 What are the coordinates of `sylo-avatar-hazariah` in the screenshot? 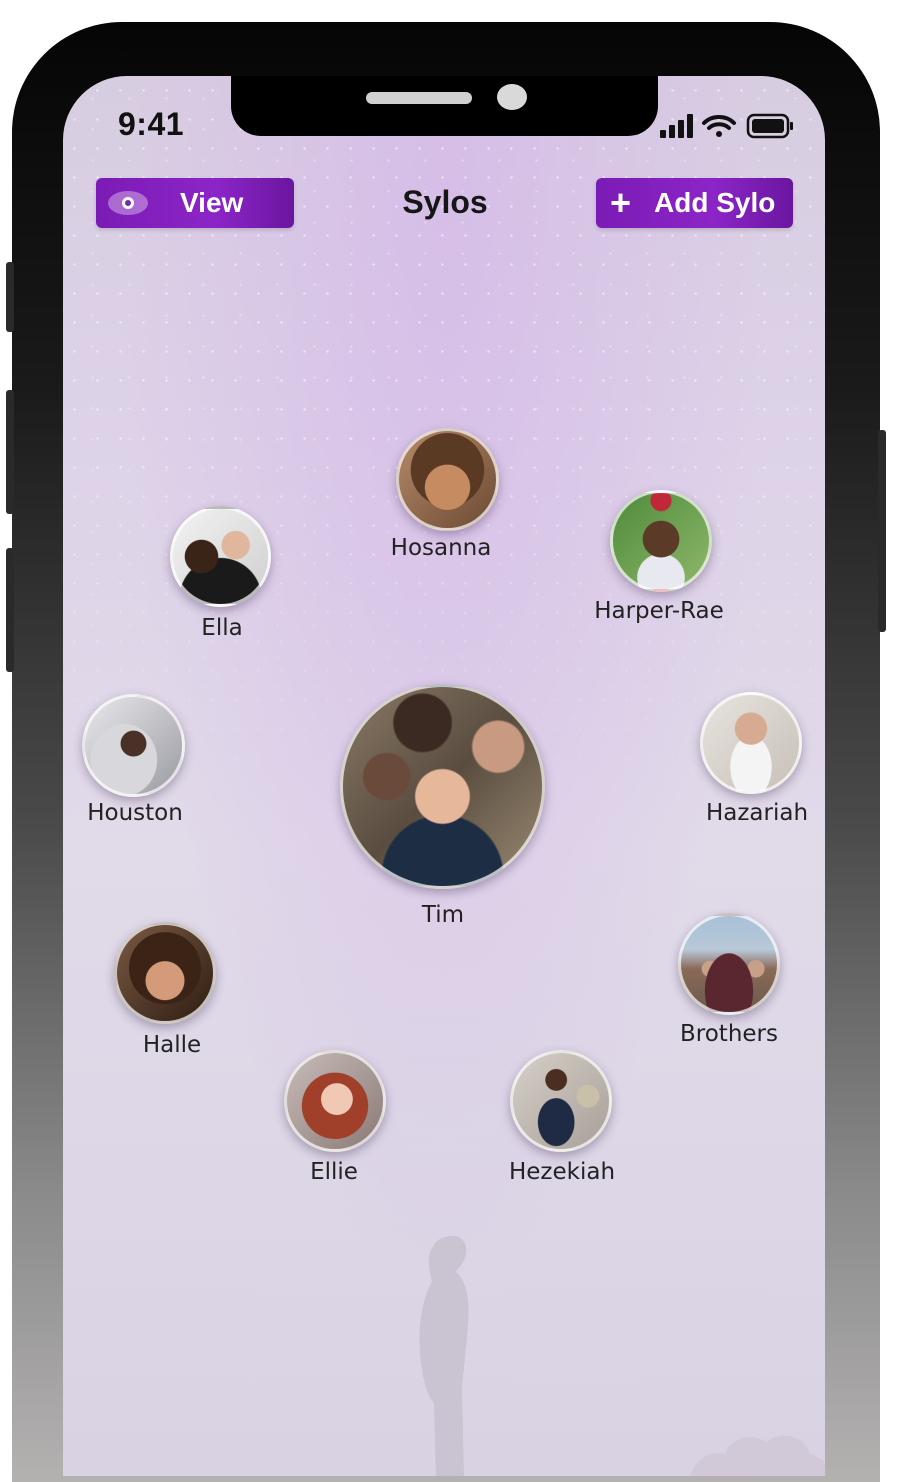 It's located at (751, 743).